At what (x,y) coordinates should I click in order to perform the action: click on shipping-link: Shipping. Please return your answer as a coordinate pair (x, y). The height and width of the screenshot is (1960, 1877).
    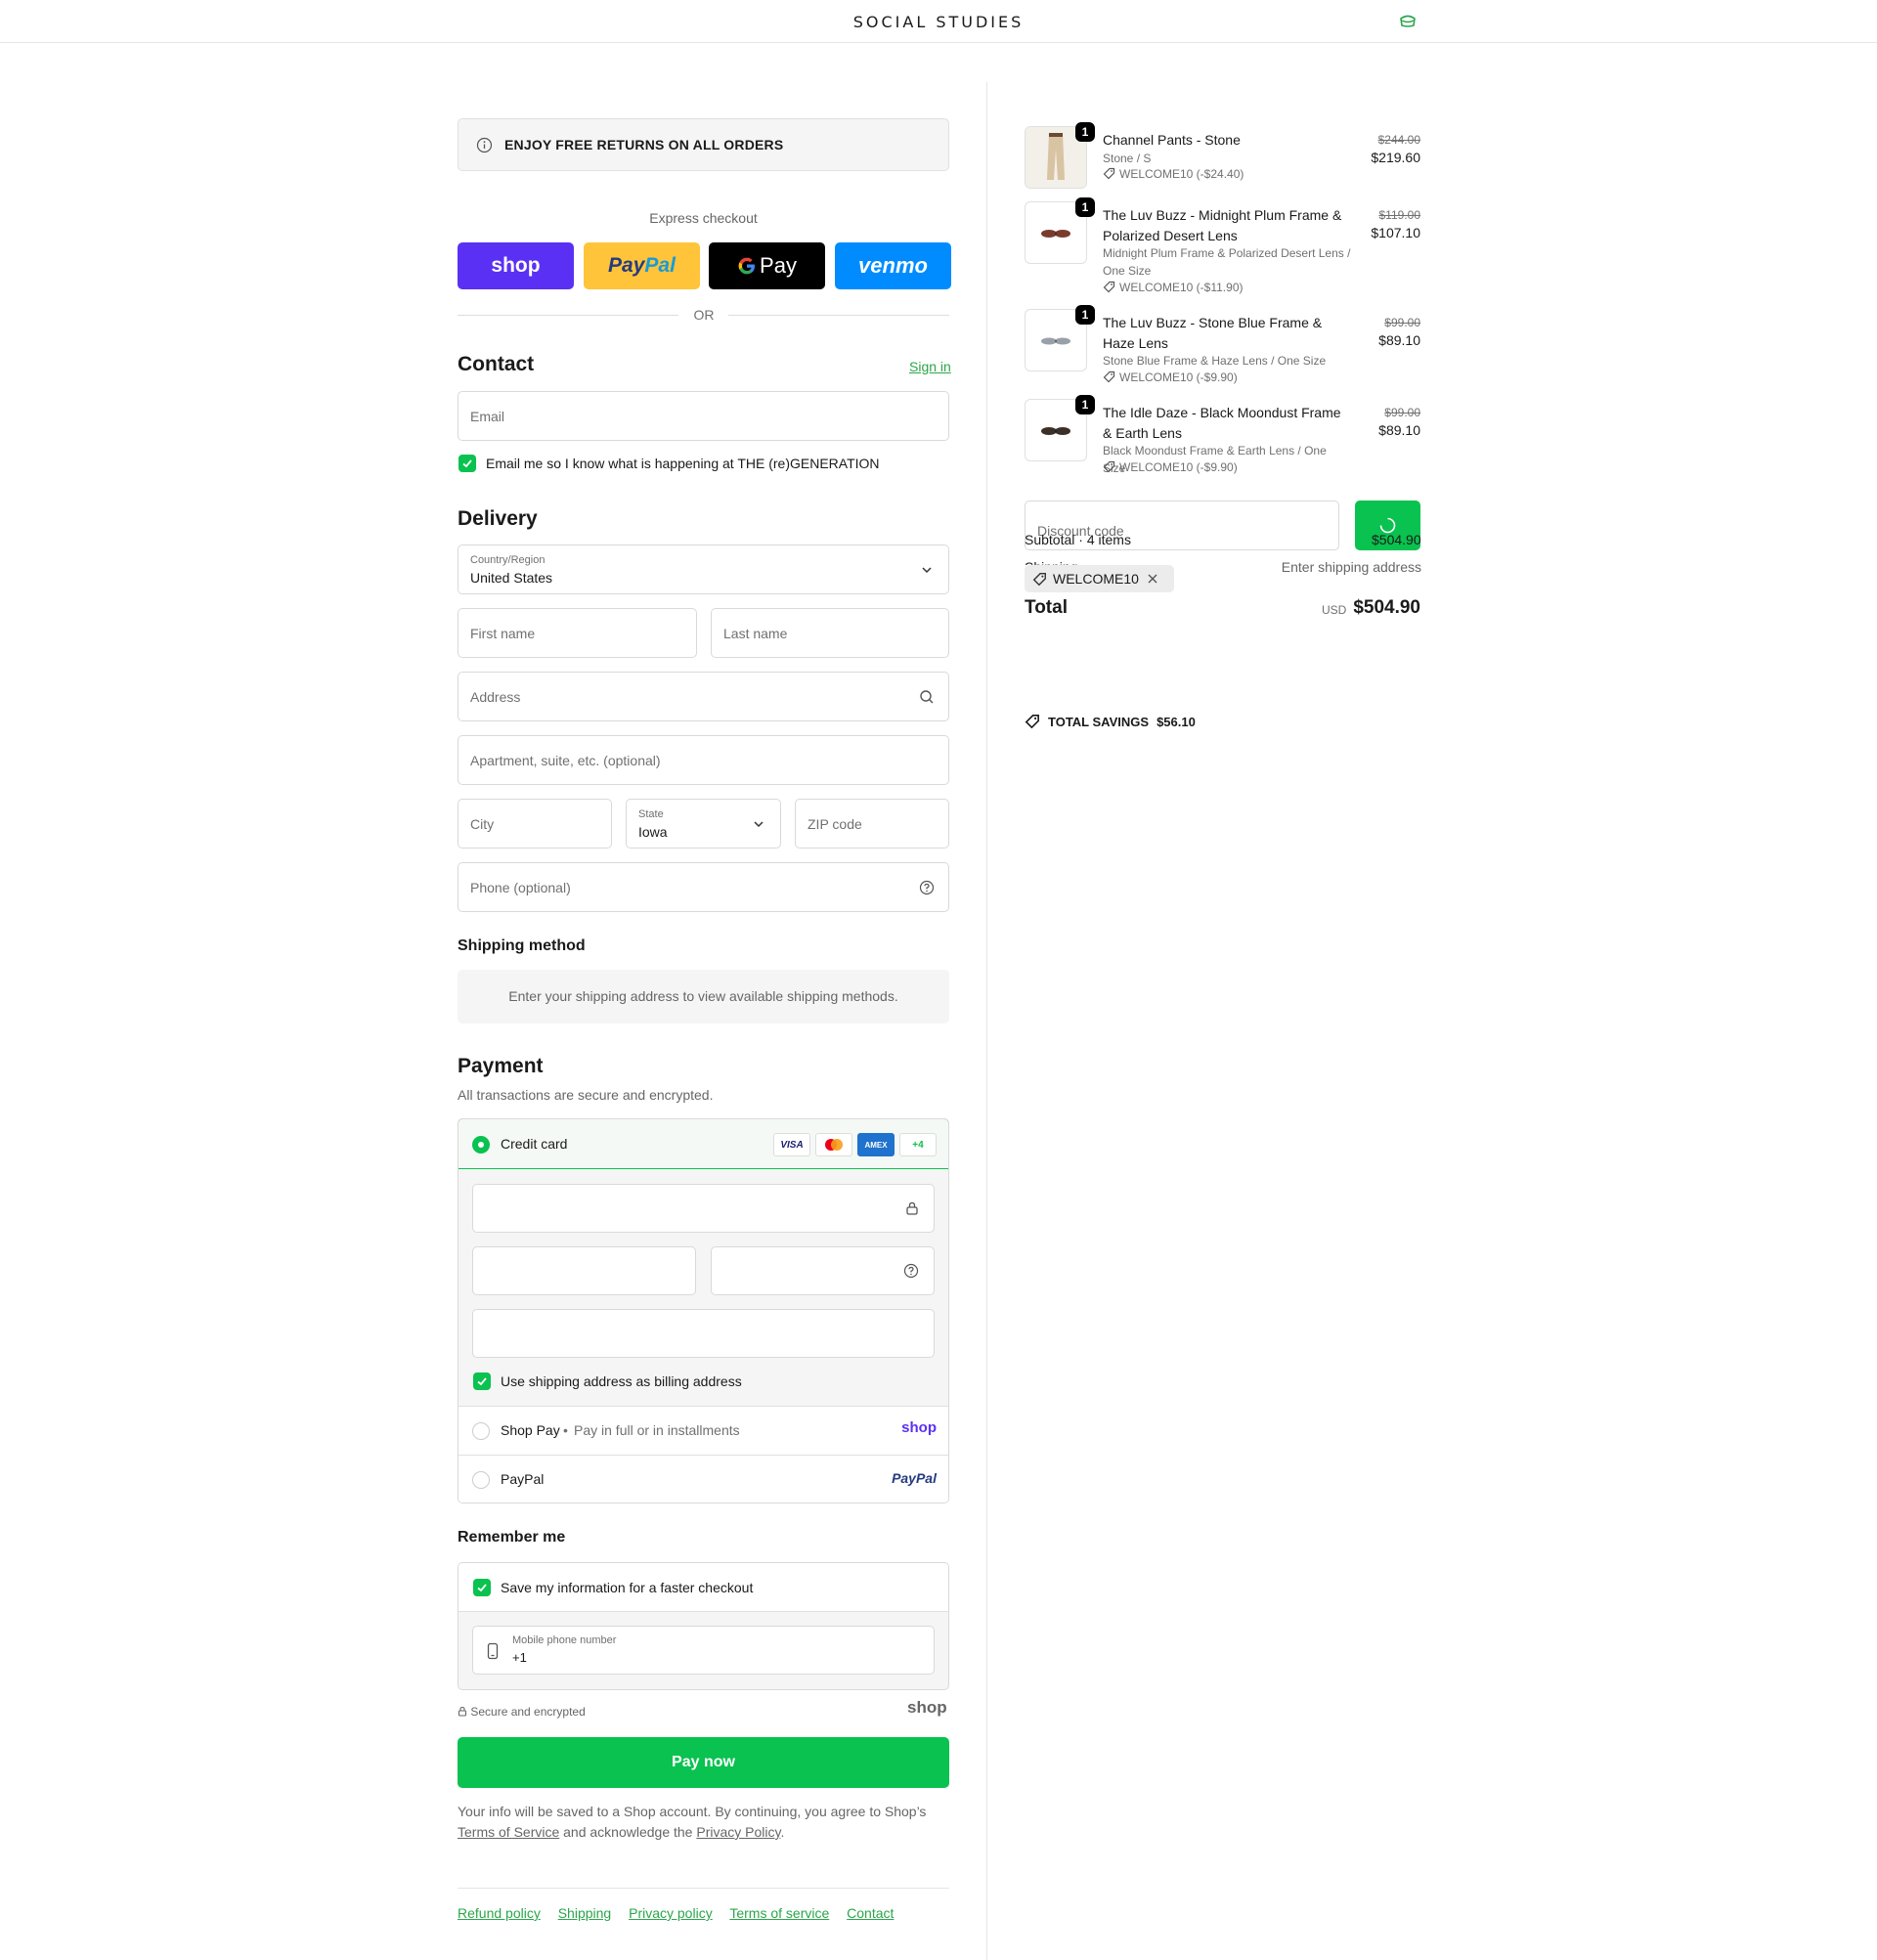
    Looking at the image, I should click on (585, 1913).